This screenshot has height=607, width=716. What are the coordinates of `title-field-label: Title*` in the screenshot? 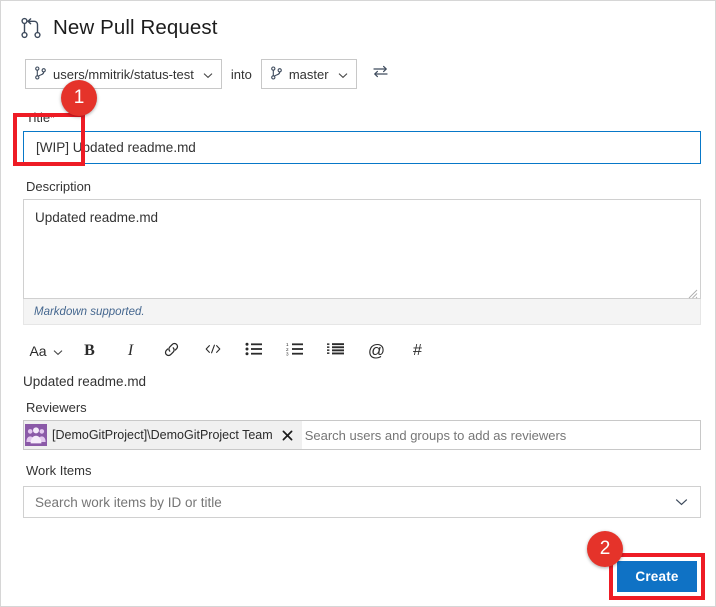 It's located at (40, 117).